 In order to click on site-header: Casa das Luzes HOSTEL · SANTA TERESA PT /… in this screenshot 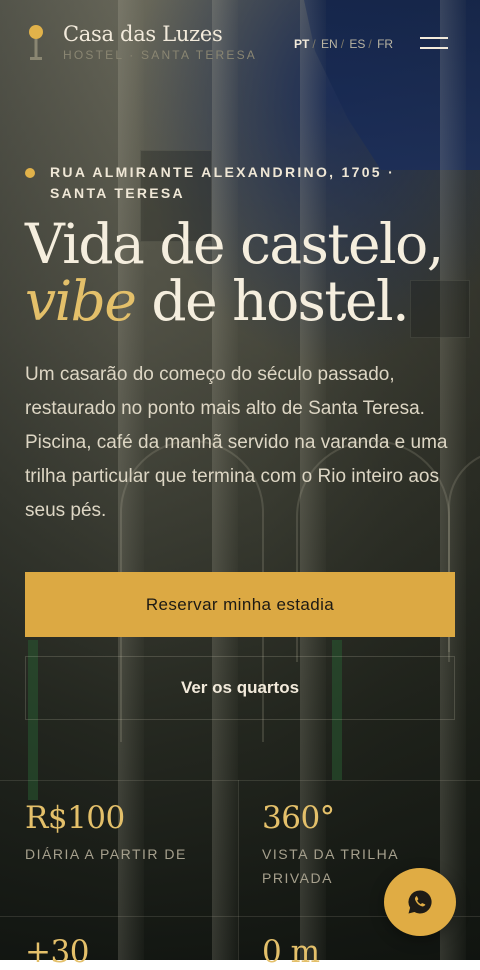, I will do `click(240, 43)`.